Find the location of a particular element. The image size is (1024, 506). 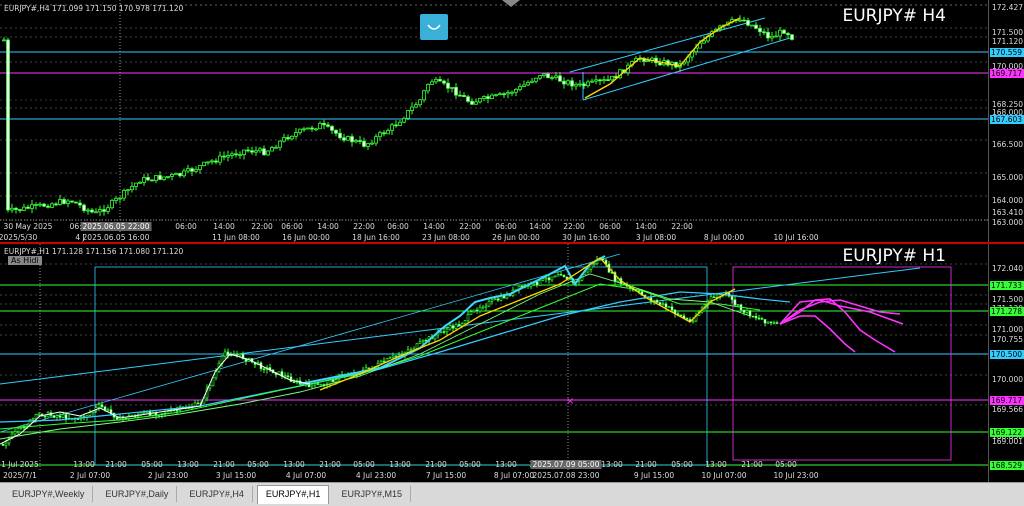

tab-h4: EURJPY#,H4 is located at coordinates (217, 494).